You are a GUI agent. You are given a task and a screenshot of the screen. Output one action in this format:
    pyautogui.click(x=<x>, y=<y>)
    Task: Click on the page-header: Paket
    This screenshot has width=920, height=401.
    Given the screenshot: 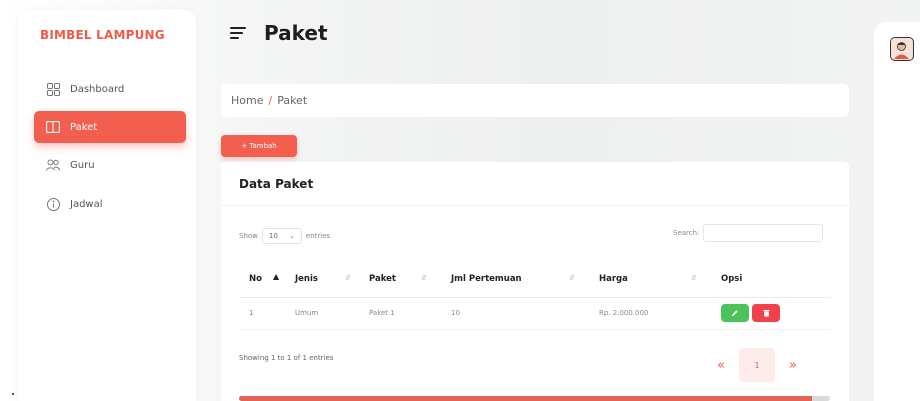 What is the action you would take?
    pyautogui.click(x=279, y=33)
    